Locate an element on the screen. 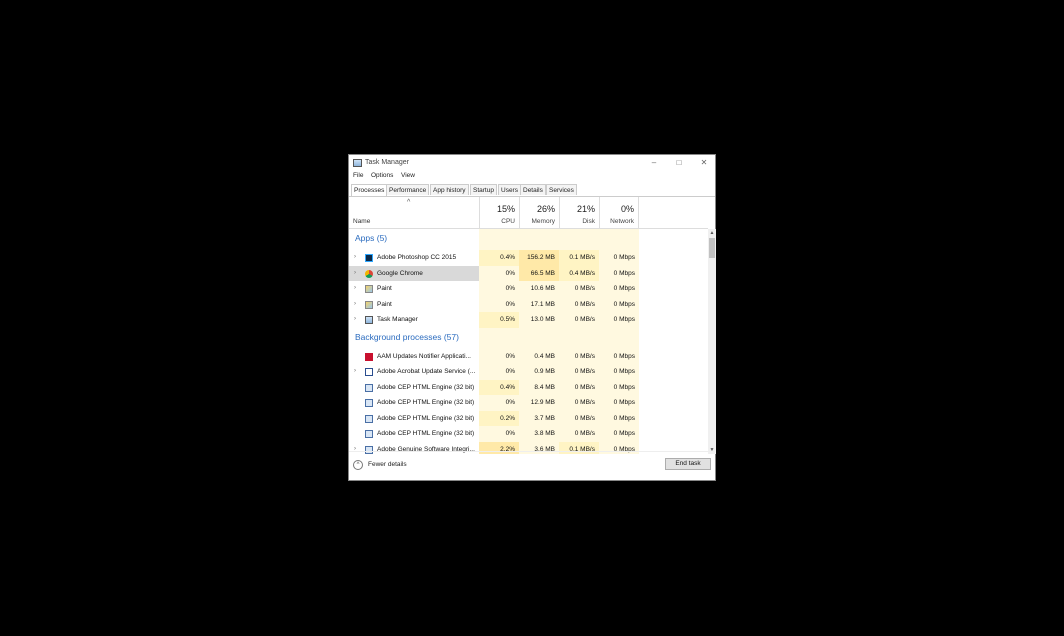 The height and width of the screenshot is (636, 1064). process-name-cell: › Paint is located at coordinates (414, 305).